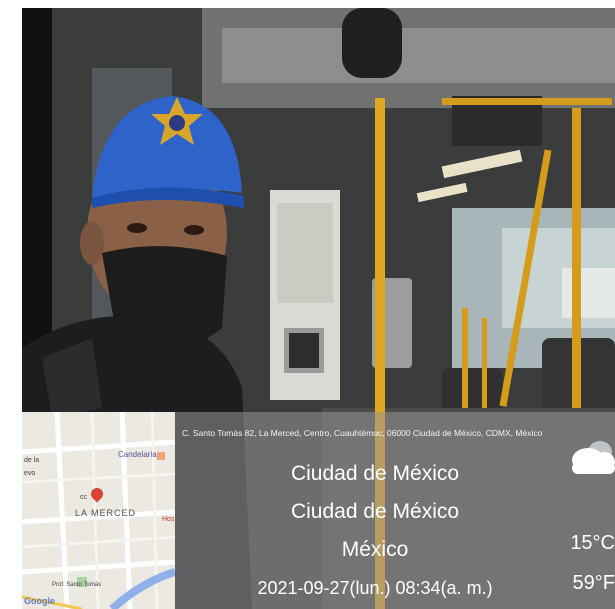 The width and height of the screenshot is (615, 609). What do you see at coordinates (592, 543) in the screenshot?
I see `temperature-celsius: 15°C` at bounding box center [592, 543].